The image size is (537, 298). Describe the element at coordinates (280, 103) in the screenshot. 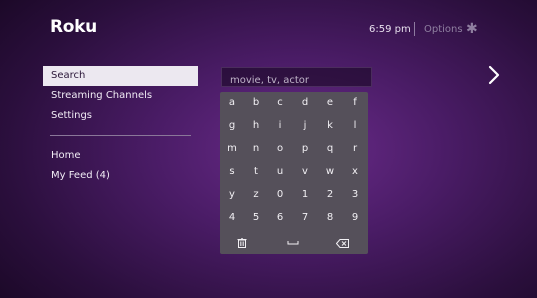

I see `key-c: c` at that location.